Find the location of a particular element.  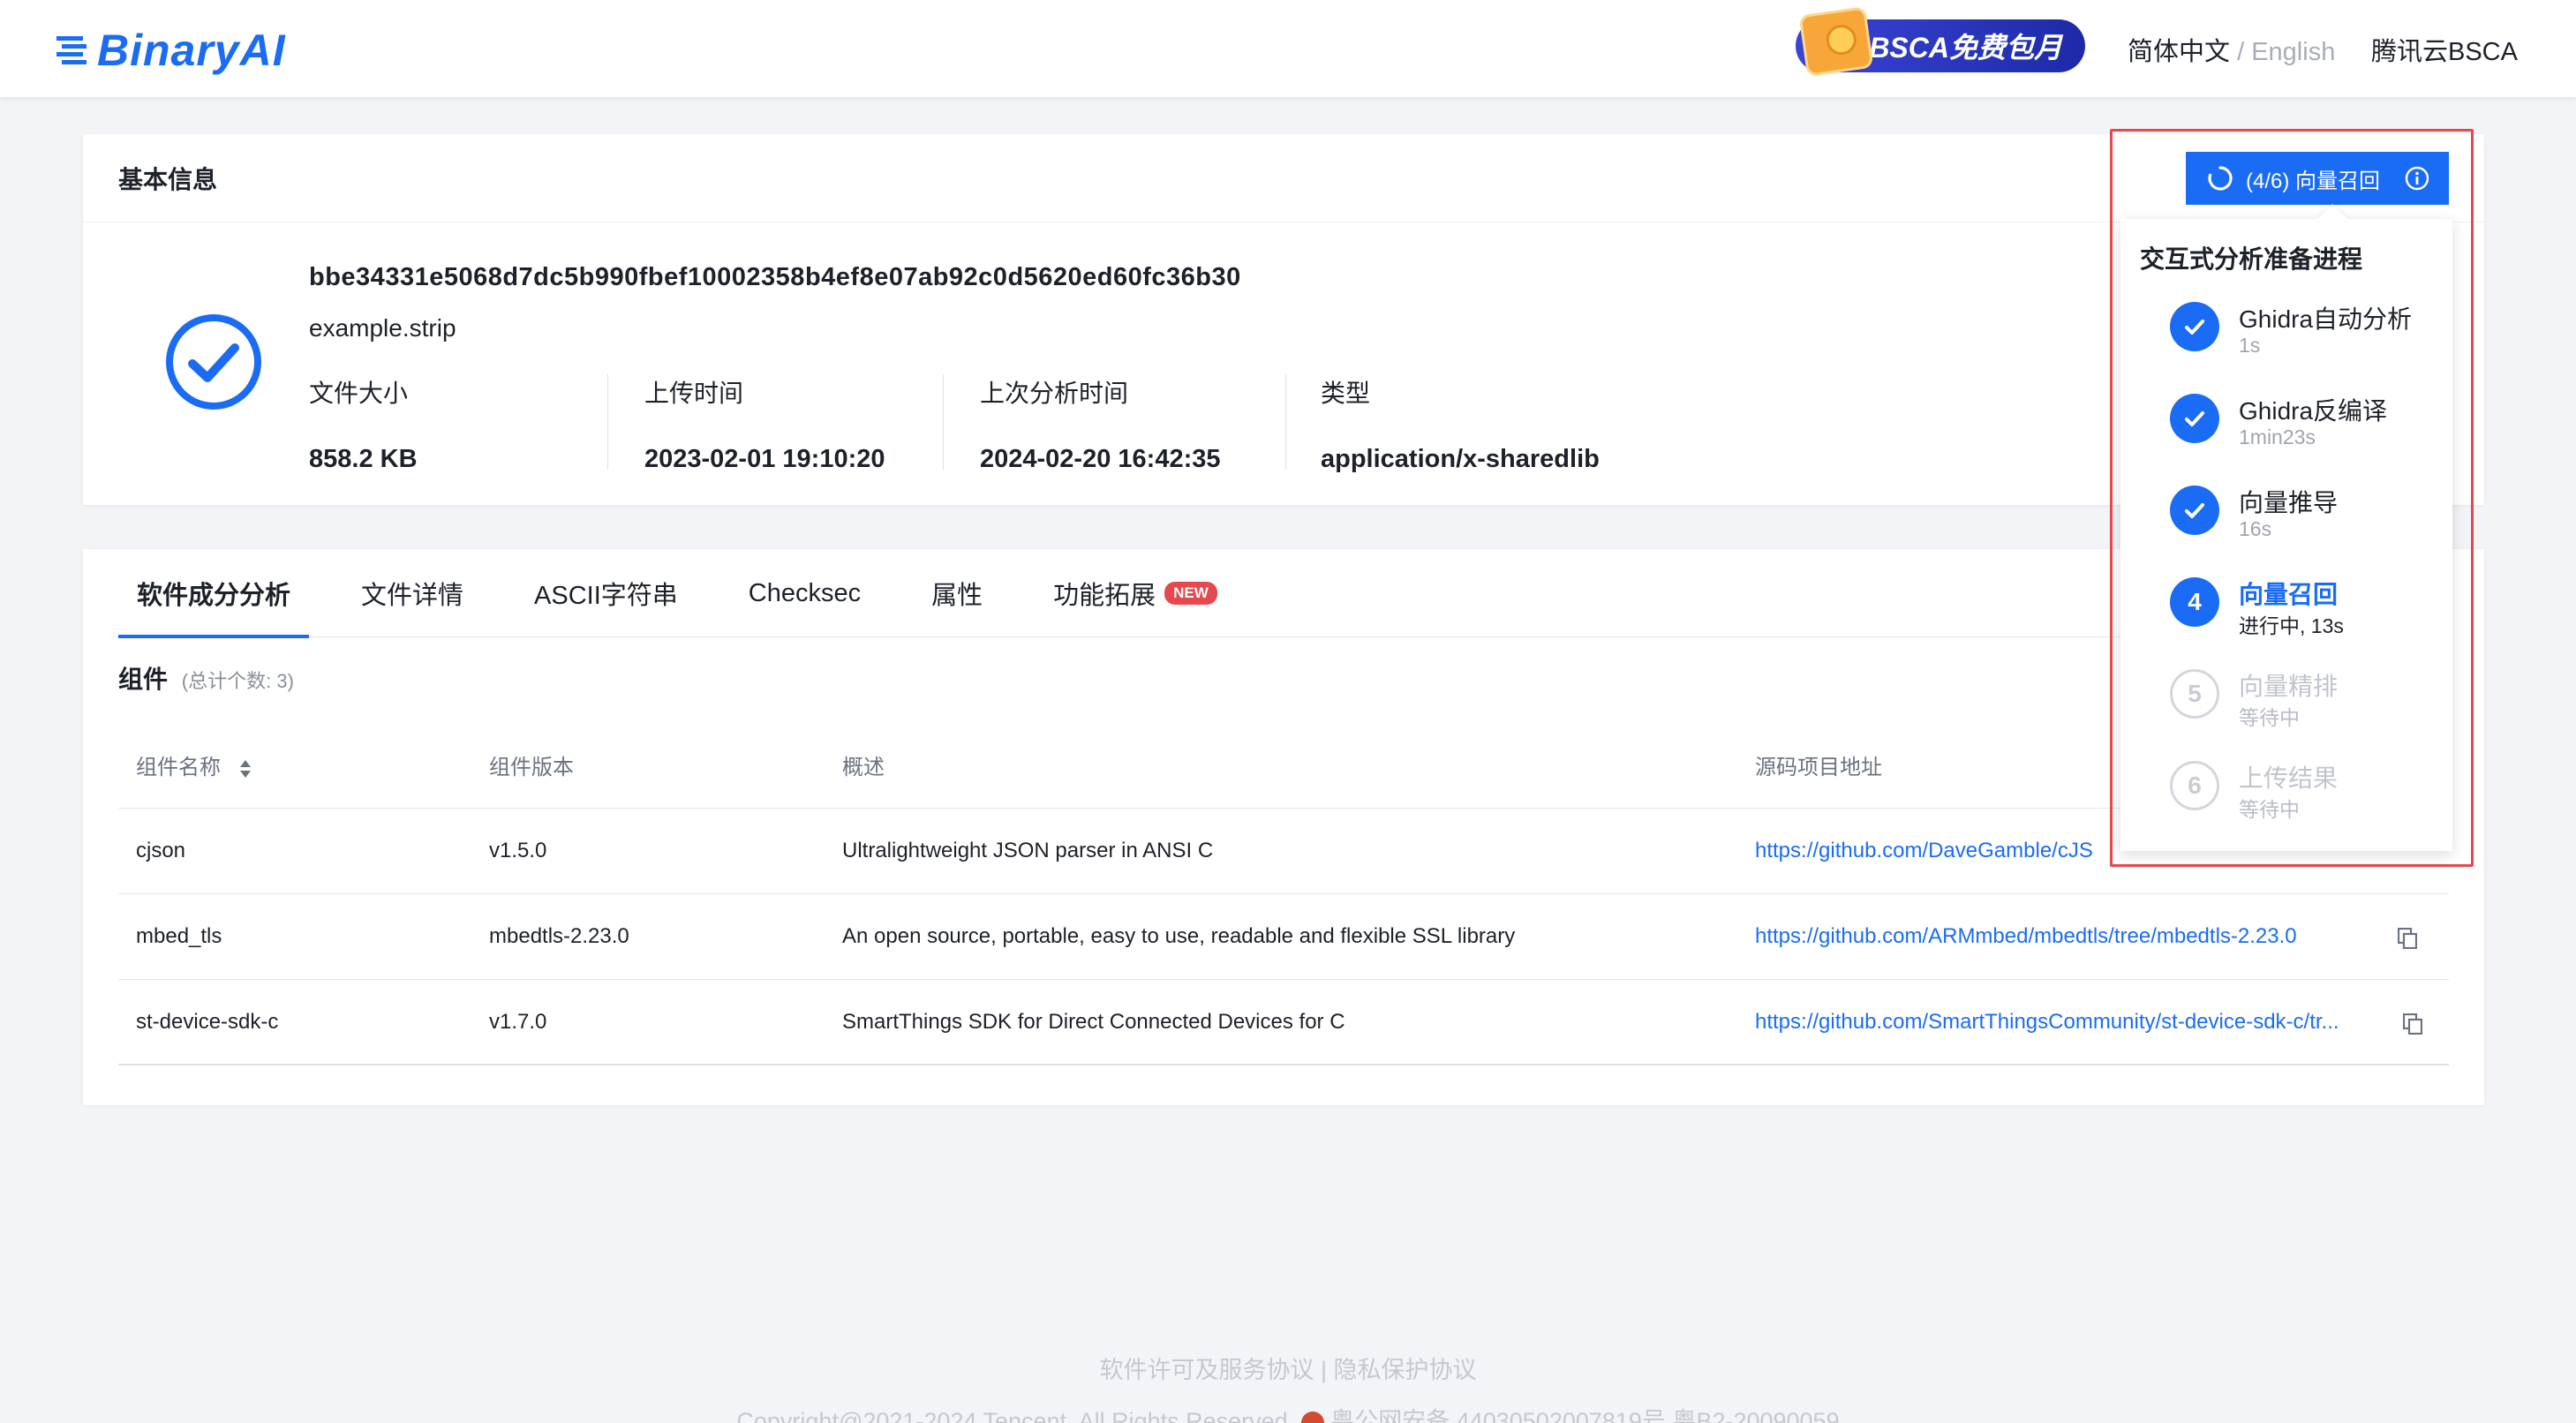

promo-banner: BSCA免费包月 is located at coordinates (1941, 41).